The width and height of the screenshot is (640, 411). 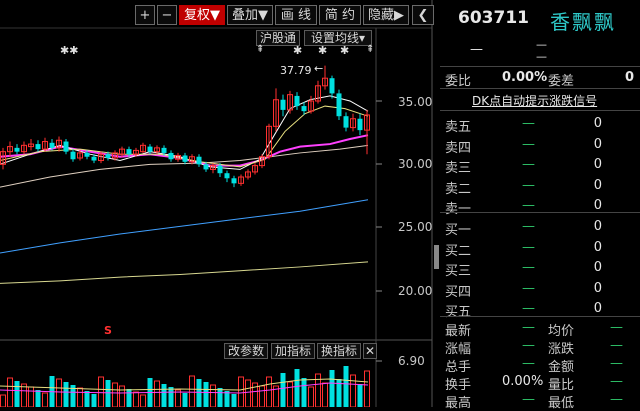 What do you see at coordinates (540, 166) in the screenshot?
I see `sell-row: 卖三 — 0` at bounding box center [540, 166].